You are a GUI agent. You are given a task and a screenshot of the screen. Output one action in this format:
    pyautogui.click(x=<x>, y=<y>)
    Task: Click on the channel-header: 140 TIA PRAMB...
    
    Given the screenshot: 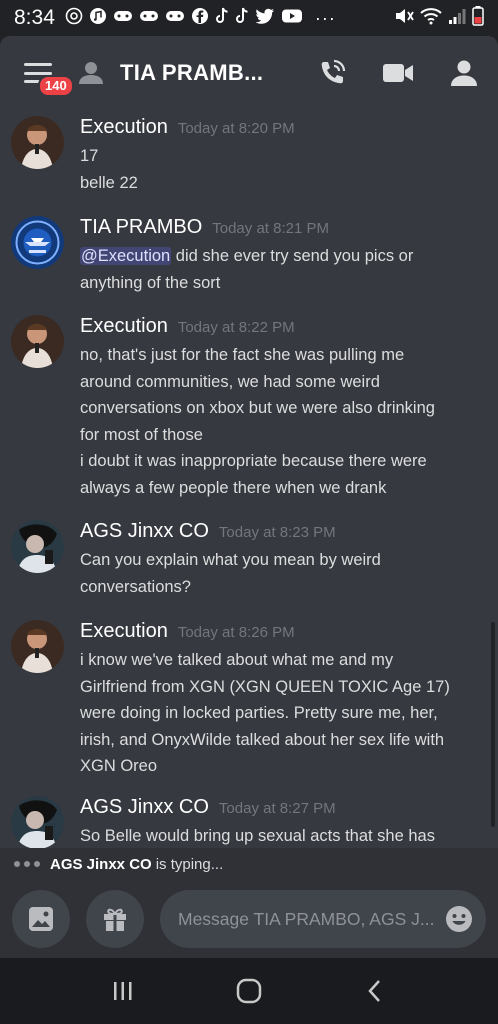 What is the action you would take?
    pyautogui.click(x=249, y=73)
    